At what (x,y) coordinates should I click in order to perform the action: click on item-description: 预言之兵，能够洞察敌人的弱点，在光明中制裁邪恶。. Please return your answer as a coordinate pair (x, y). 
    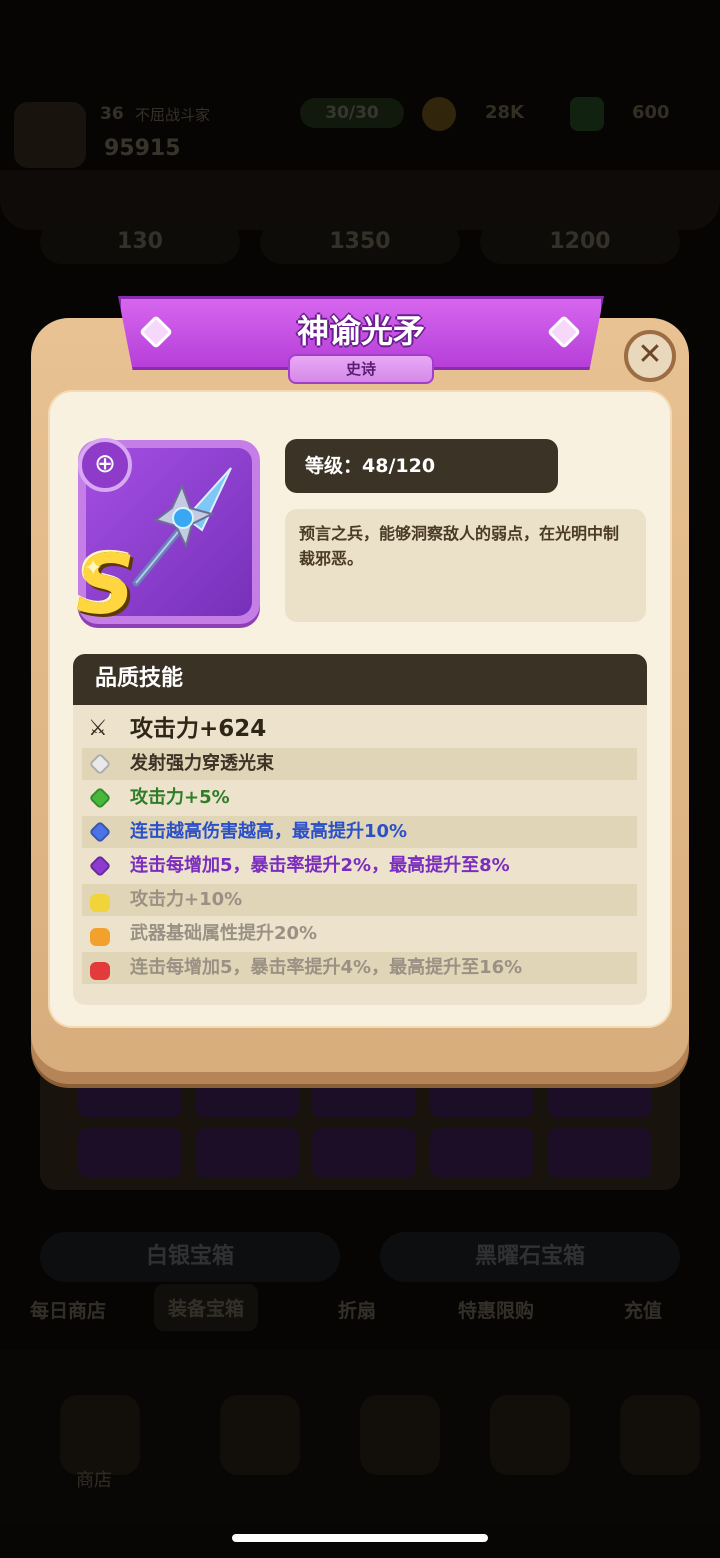
    Looking at the image, I should click on (465, 565).